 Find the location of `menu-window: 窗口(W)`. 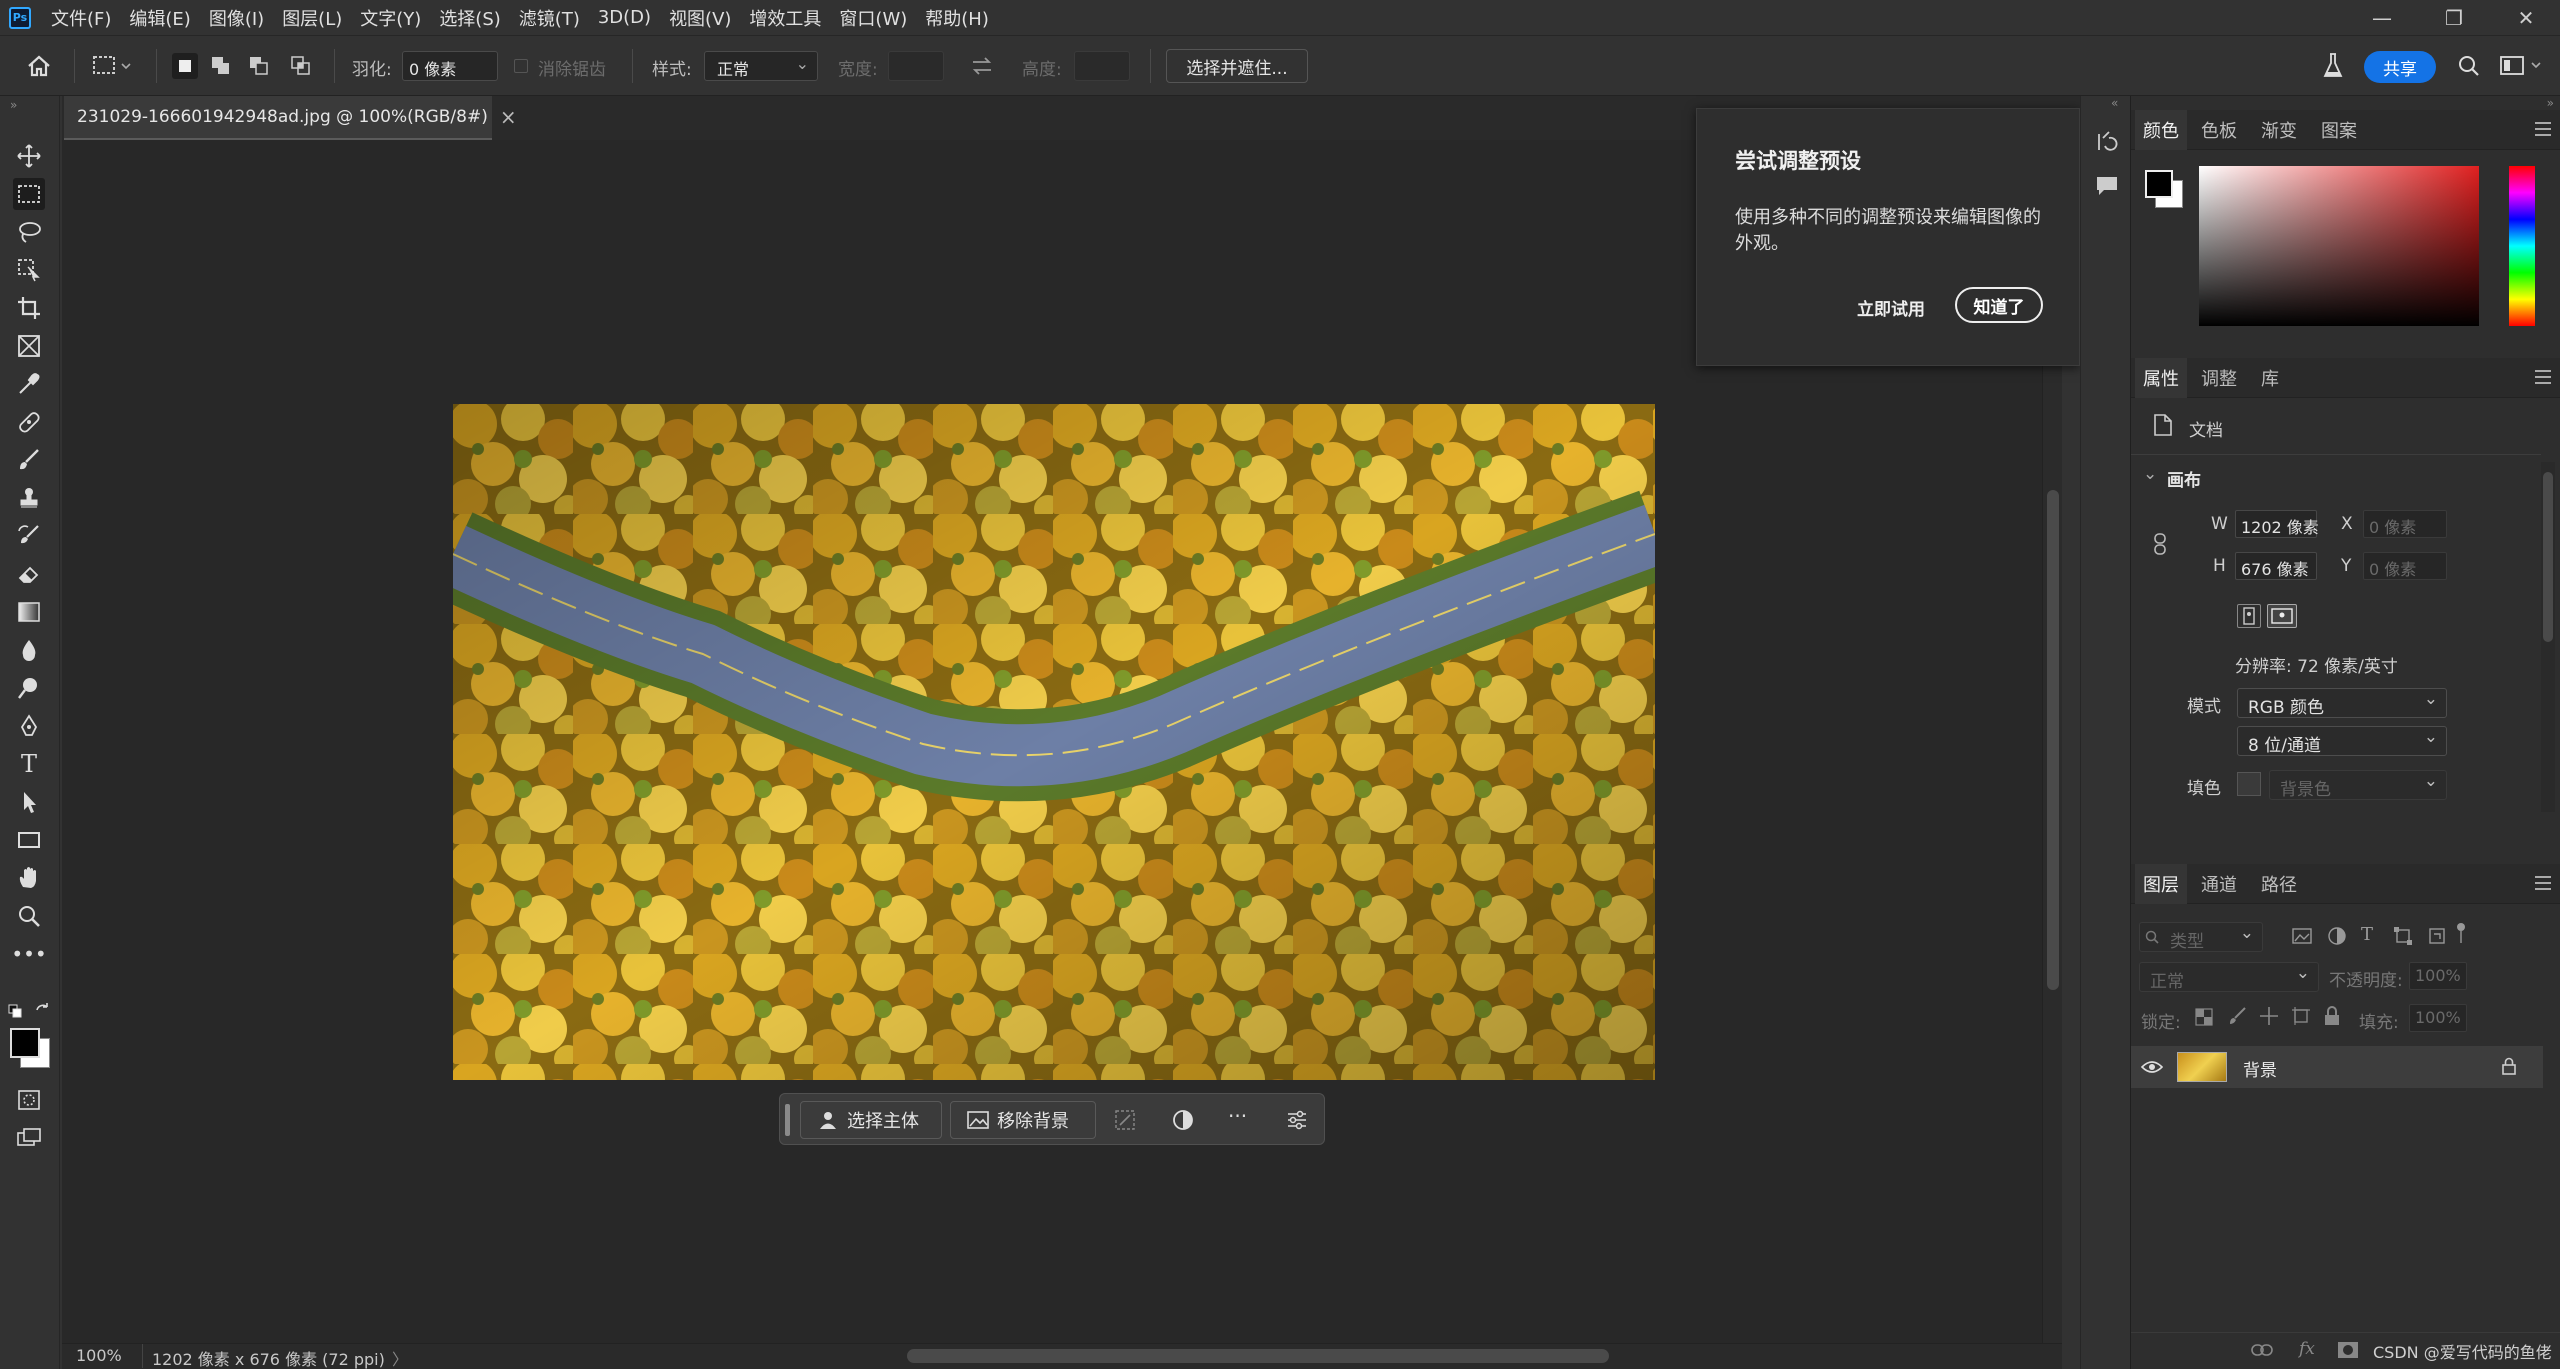

menu-window: 窗口(W) is located at coordinates (873, 18).